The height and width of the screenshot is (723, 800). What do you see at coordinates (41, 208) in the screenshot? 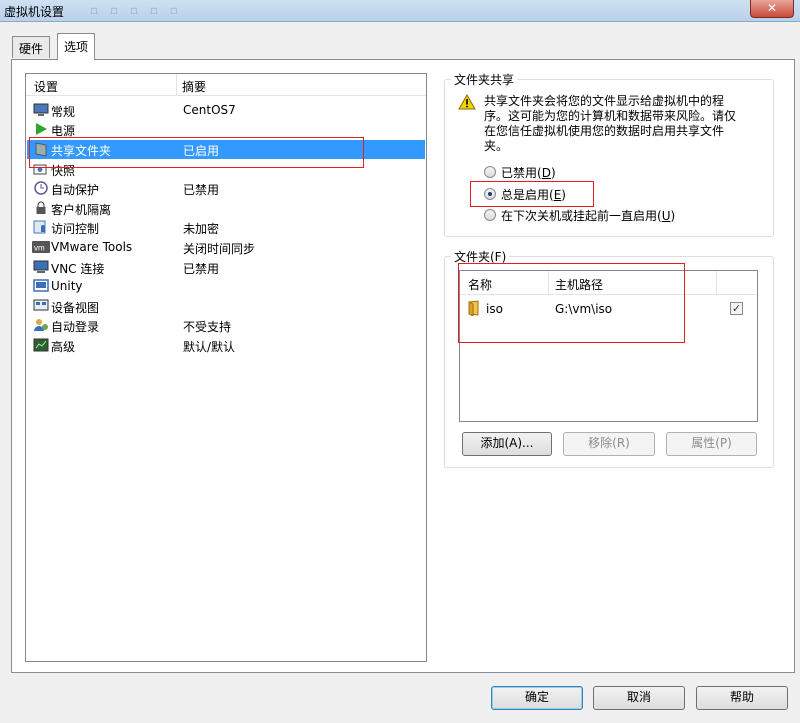
I see `lock-icon` at bounding box center [41, 208].